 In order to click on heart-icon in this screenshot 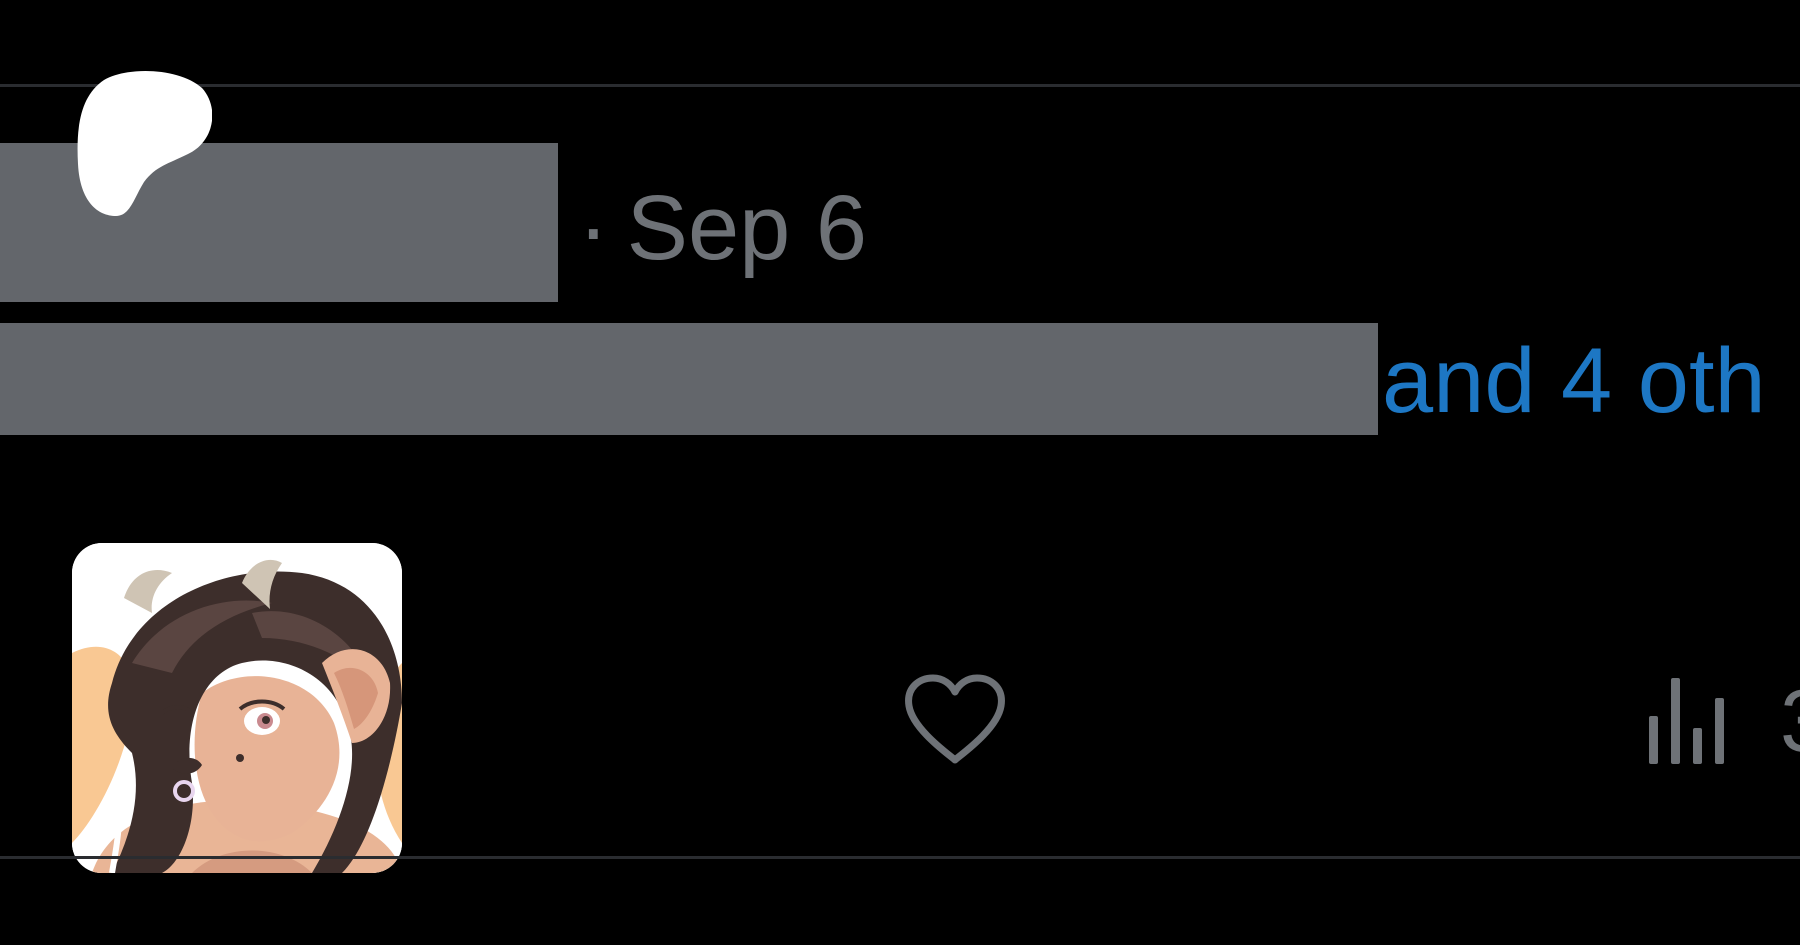, I will do `click(955, 719)`.